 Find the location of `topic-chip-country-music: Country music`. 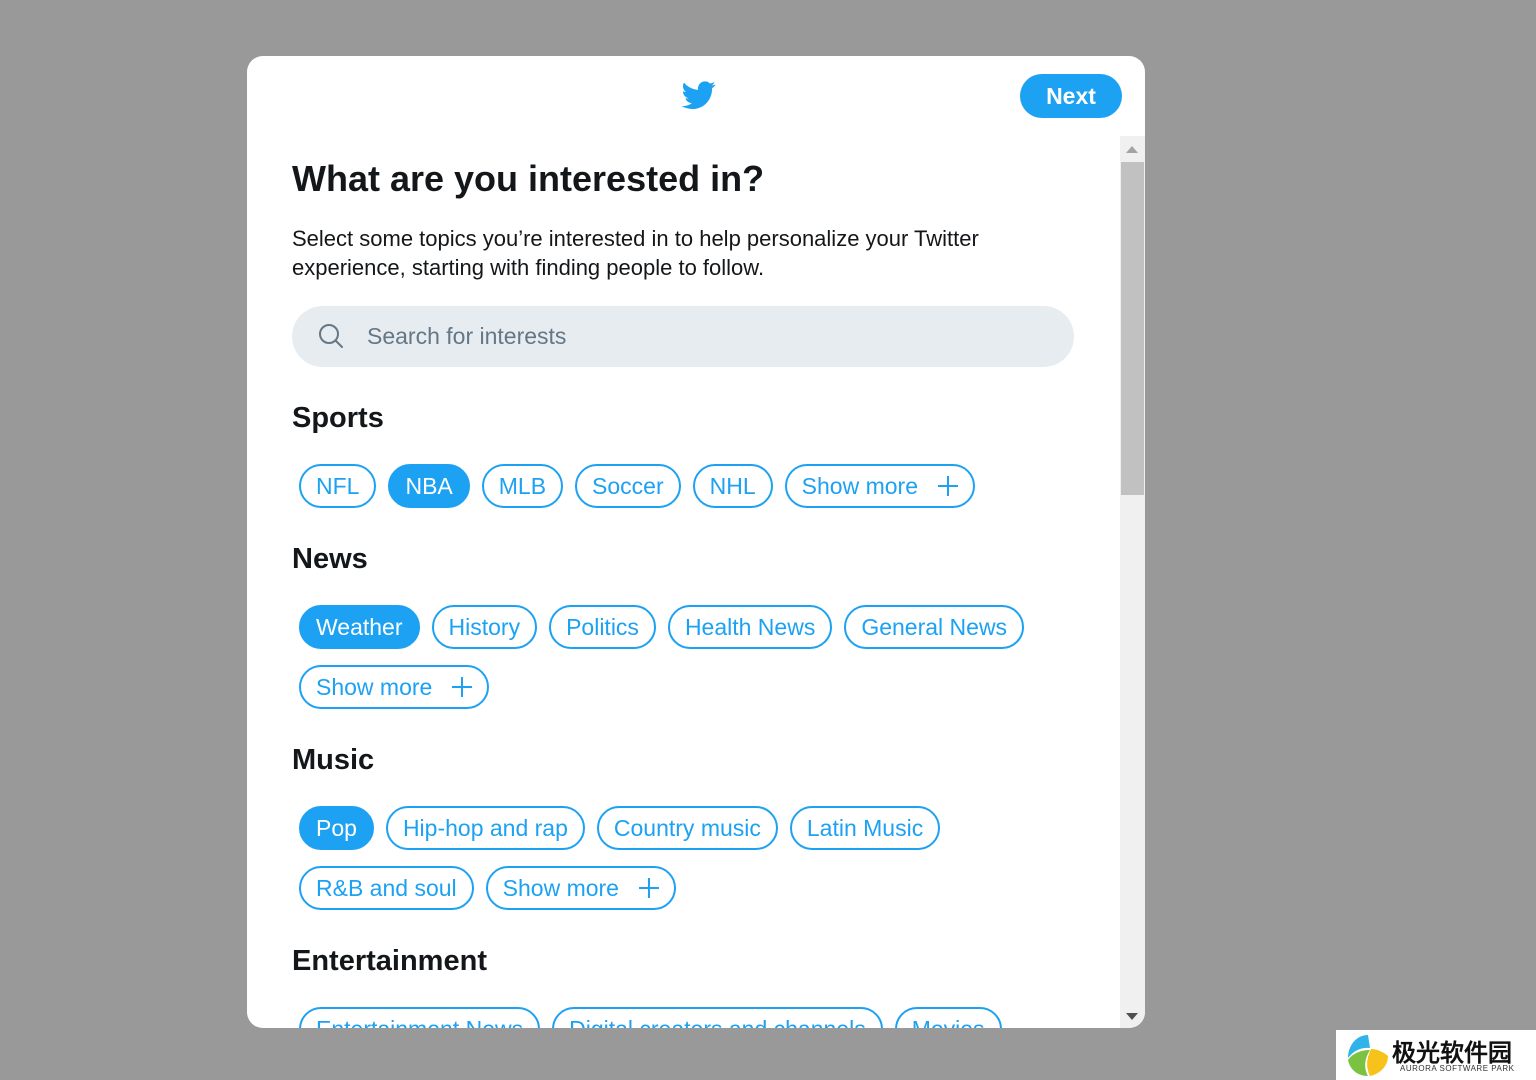

topic-chip-country-music: Country music is located at coordinates (687, 828).